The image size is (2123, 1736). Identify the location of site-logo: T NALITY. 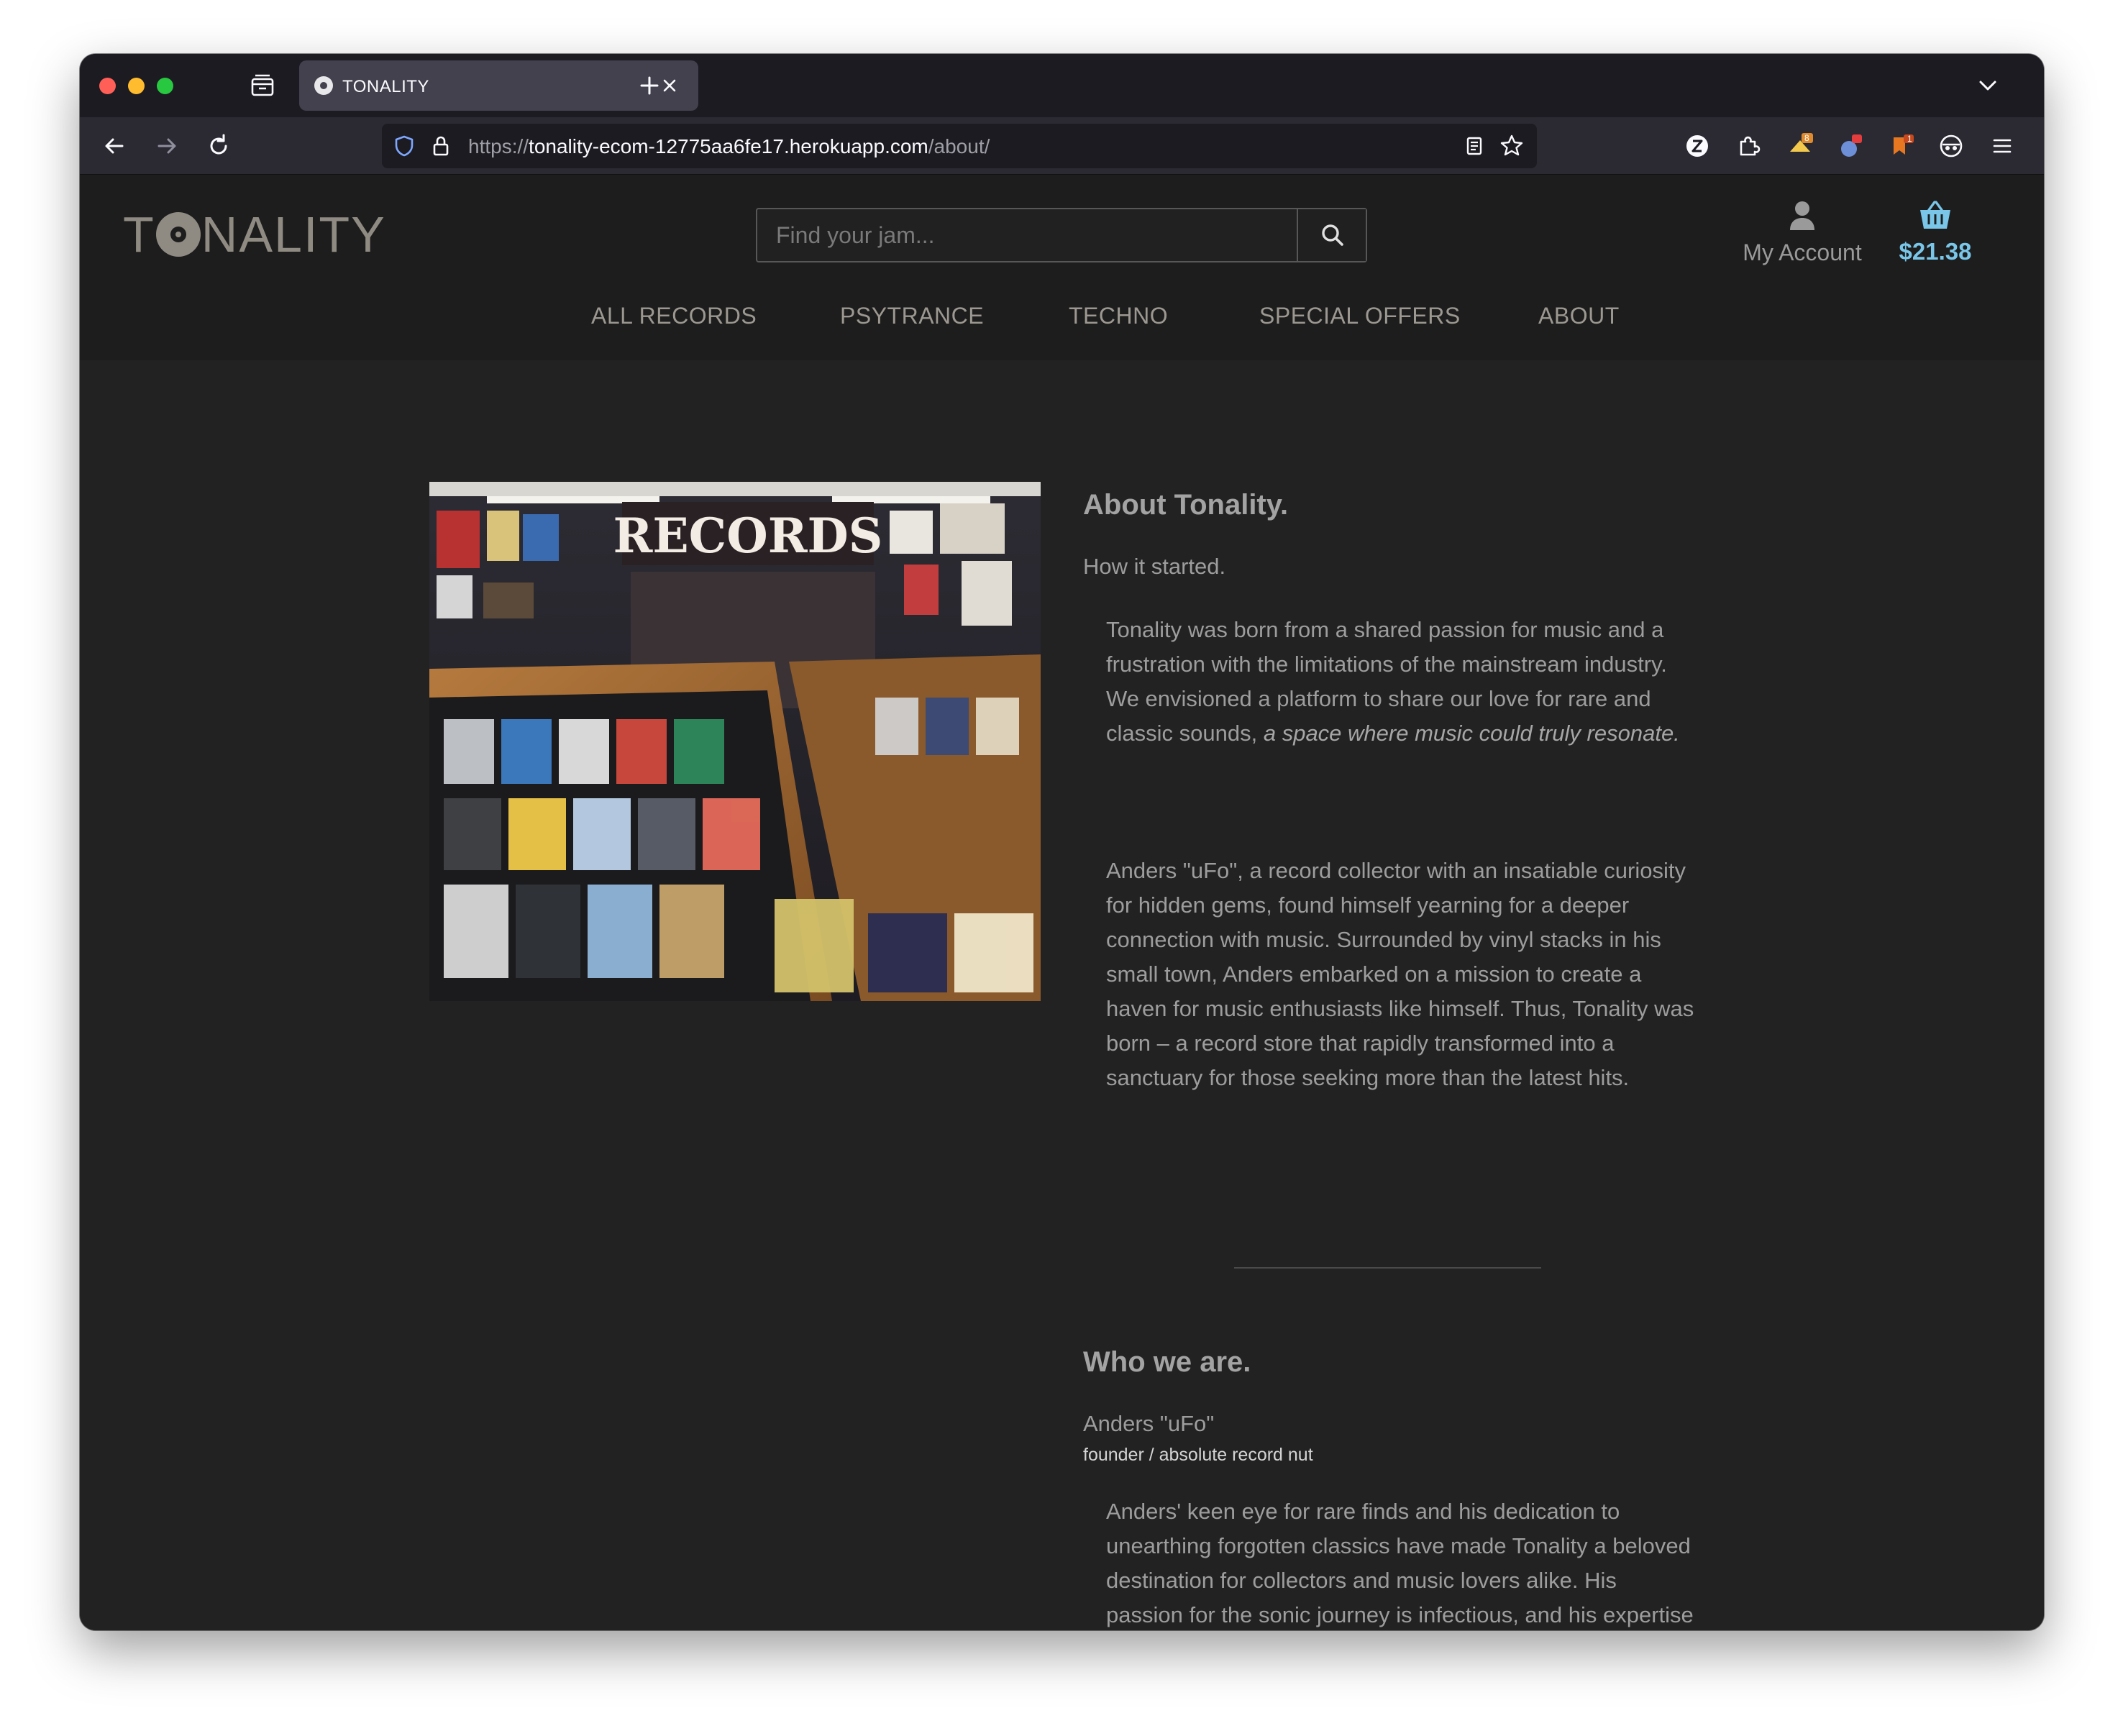
(254, 234).